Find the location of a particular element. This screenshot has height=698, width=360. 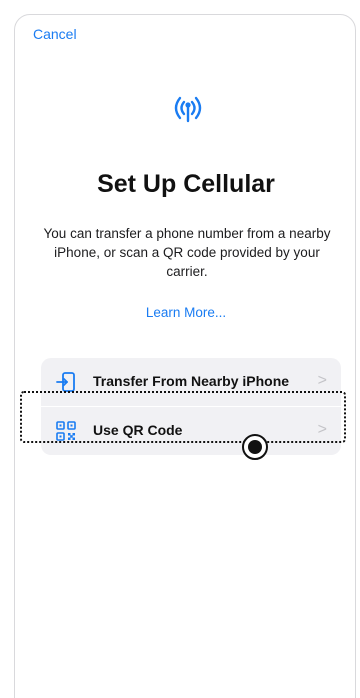

transfer-phone-icon is located at coordinates (65, 382).